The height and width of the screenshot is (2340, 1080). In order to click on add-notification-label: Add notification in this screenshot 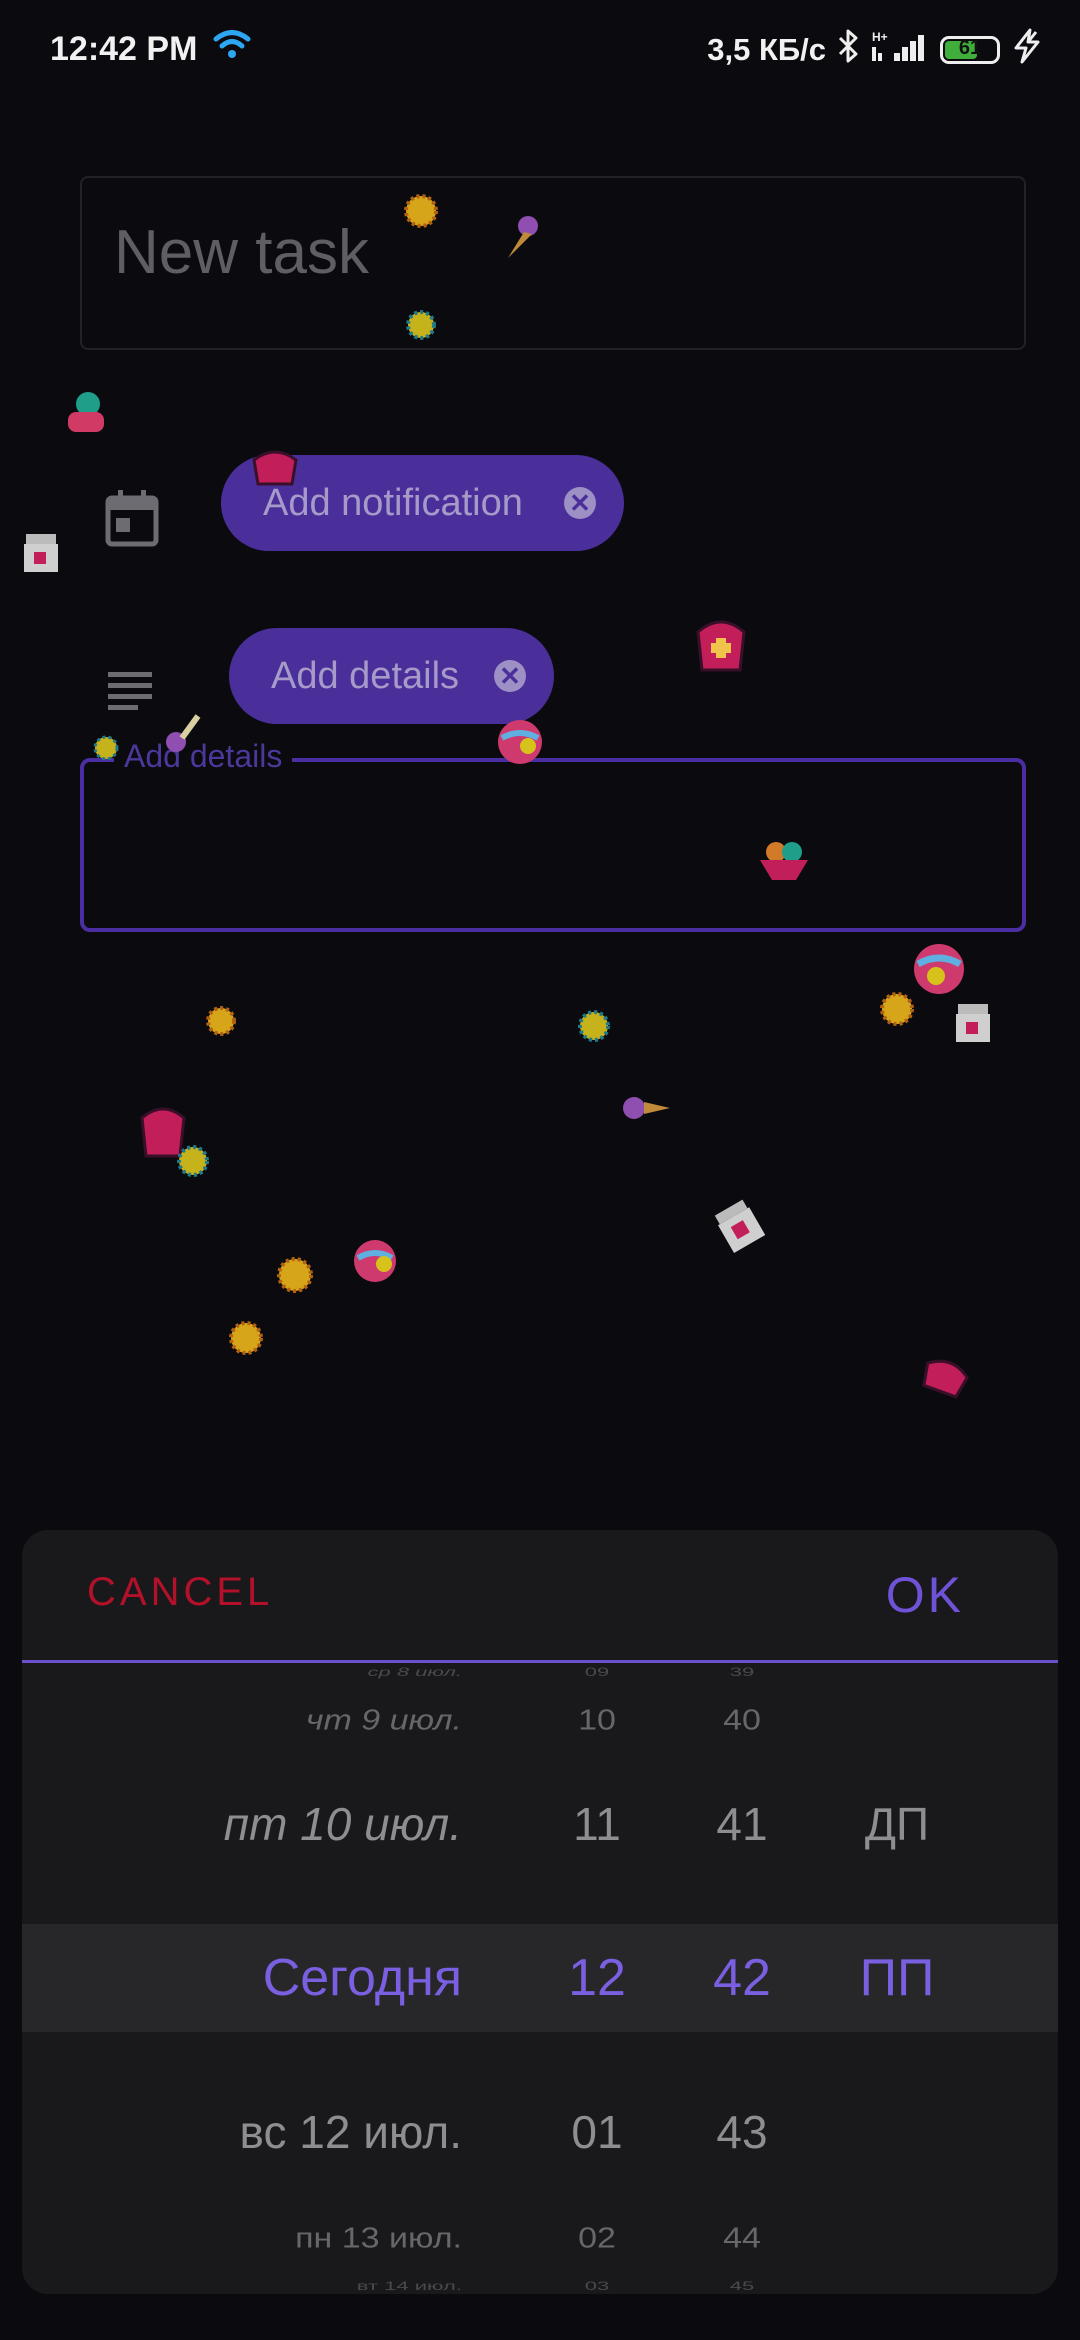, I will do `click(393, 502)`.